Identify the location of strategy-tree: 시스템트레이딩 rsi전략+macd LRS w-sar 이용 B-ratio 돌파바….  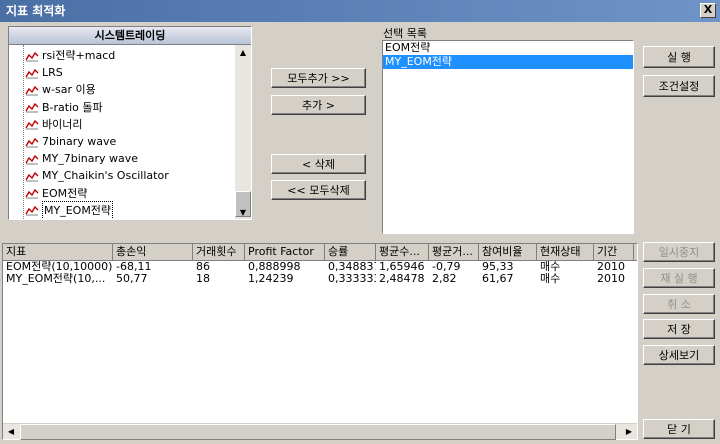
(130, 123).